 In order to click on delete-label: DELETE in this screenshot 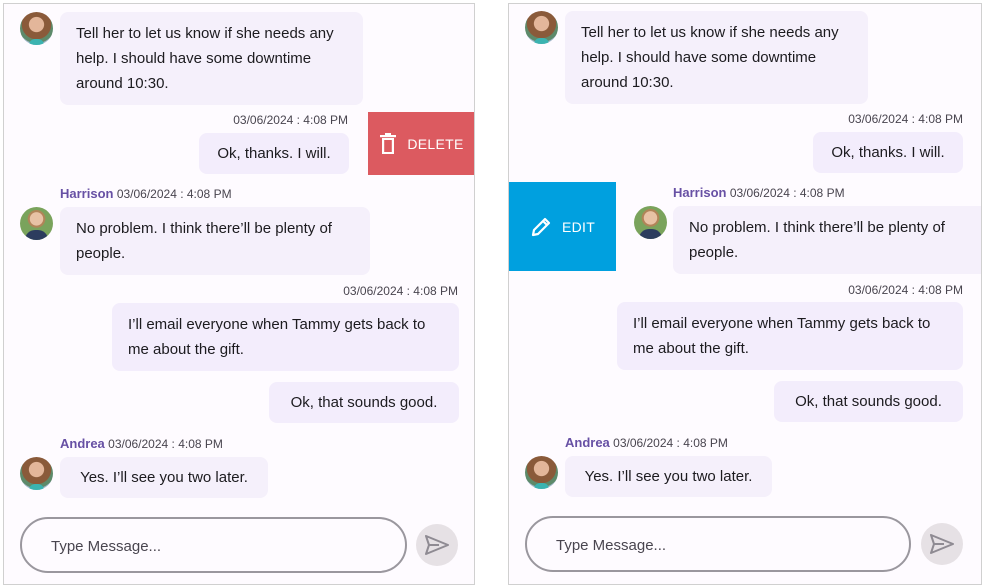, I will do `click(435, 143)`.